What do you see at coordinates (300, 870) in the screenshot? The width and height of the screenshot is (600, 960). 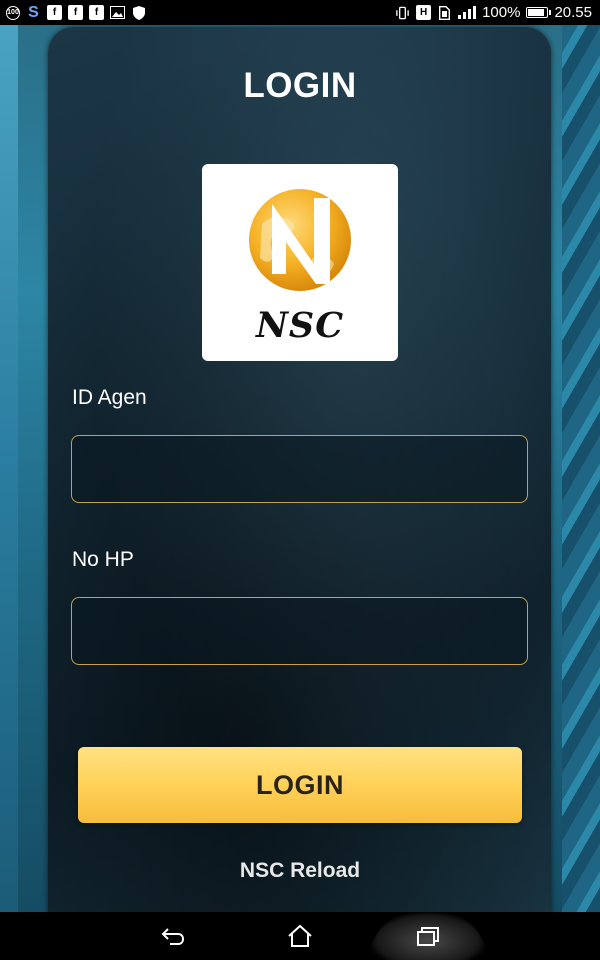 I see `footer-app-name: NSC Reload` at bounding box center [300, 870].